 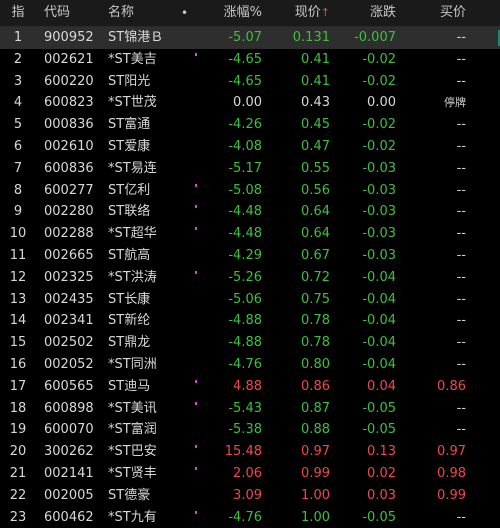 I want to click on header-bid: 买价, so click(x=431, y=13).